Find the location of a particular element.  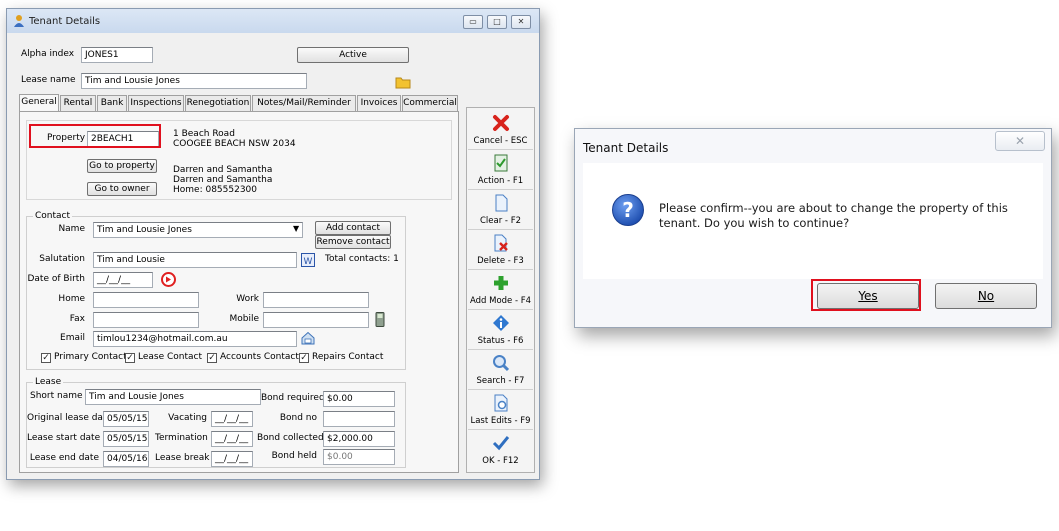

ok-button-label: OK - F12 is located at coordinates (500, 461).